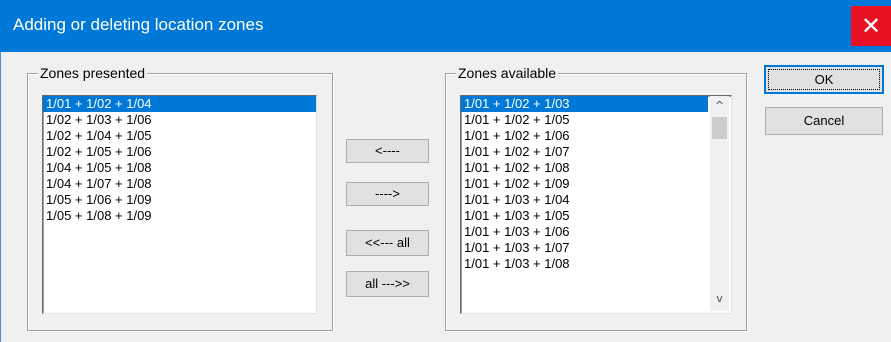 This screenshot has height=342, width=891. I want to click on ok-button: OK, so click(824, 79).